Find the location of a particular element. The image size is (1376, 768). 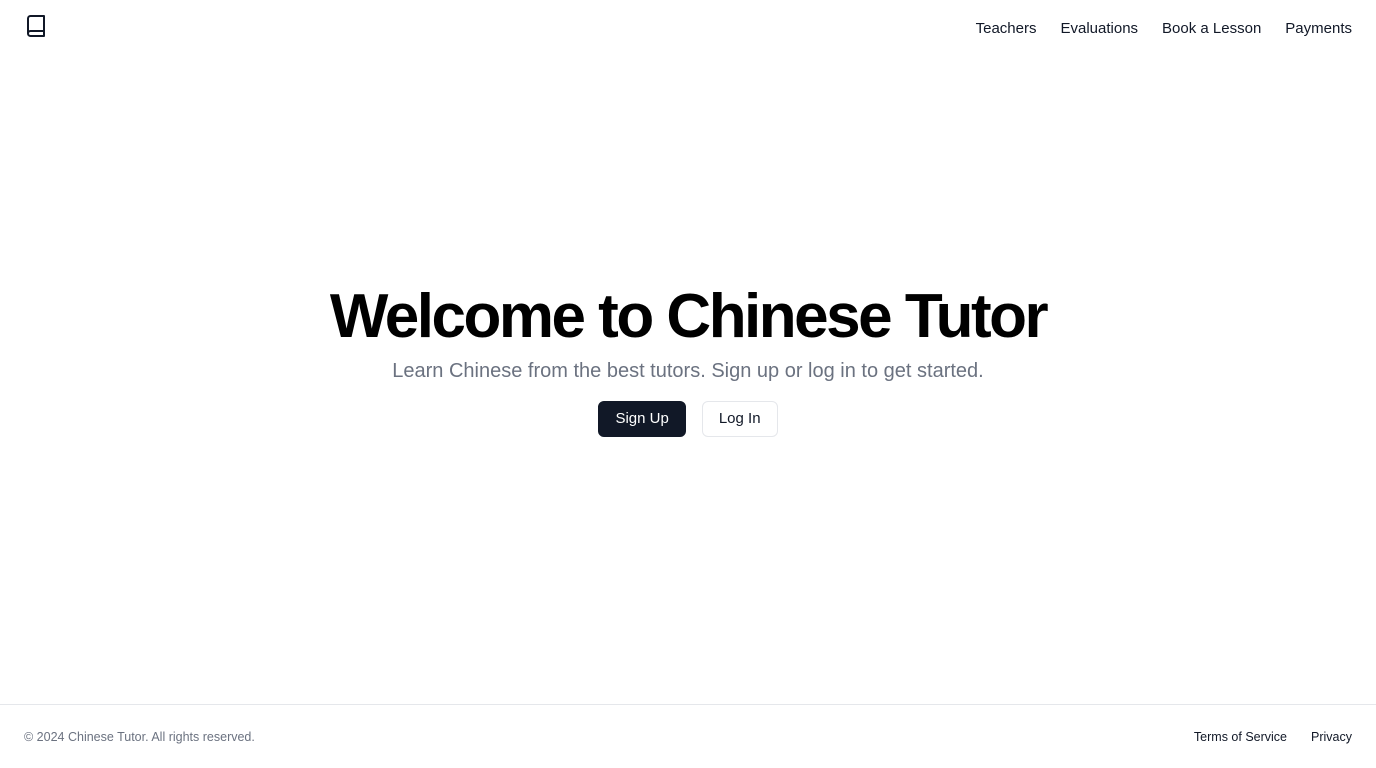

sign-up-button: Sign Up is located at coordinates (642, 418).